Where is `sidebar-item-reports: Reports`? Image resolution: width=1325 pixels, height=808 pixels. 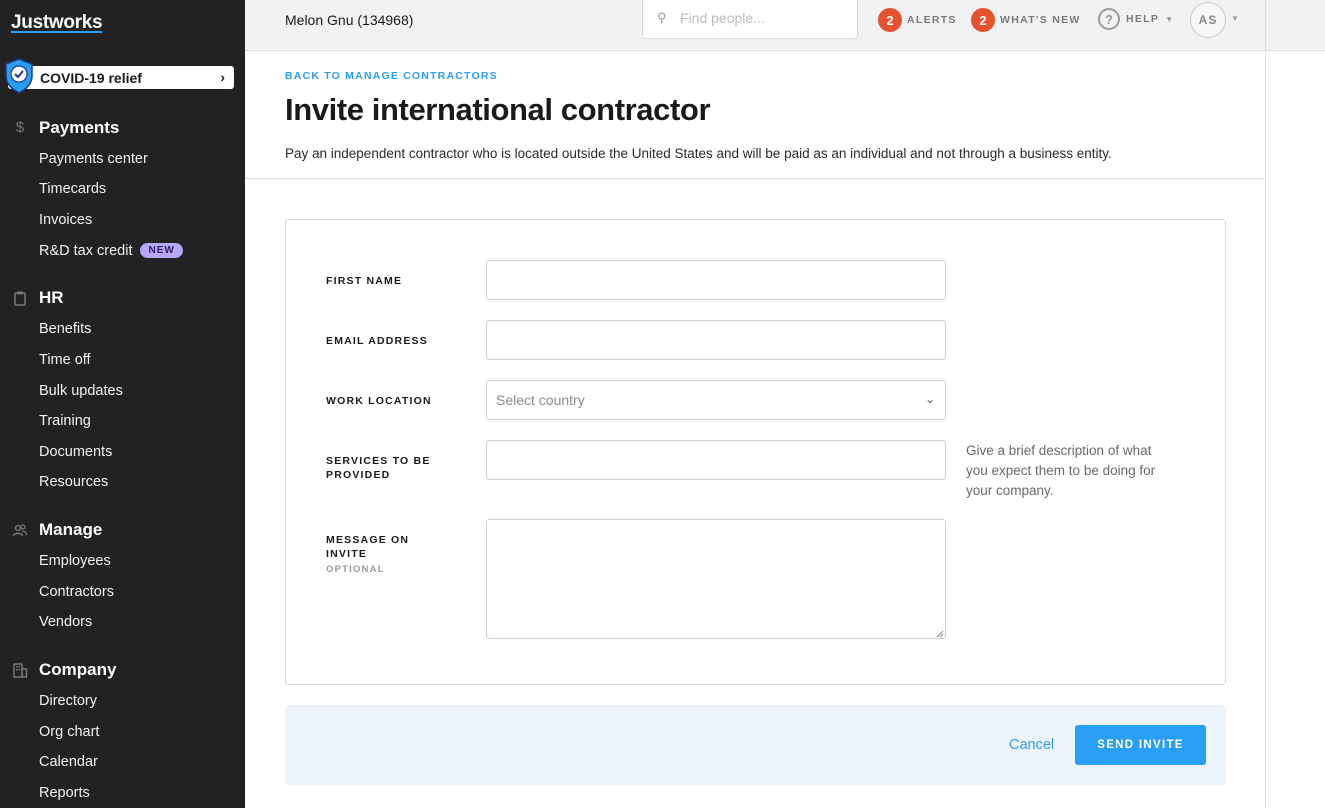 sidebar-item-reports: Reports is located at coordinates (64, 793).